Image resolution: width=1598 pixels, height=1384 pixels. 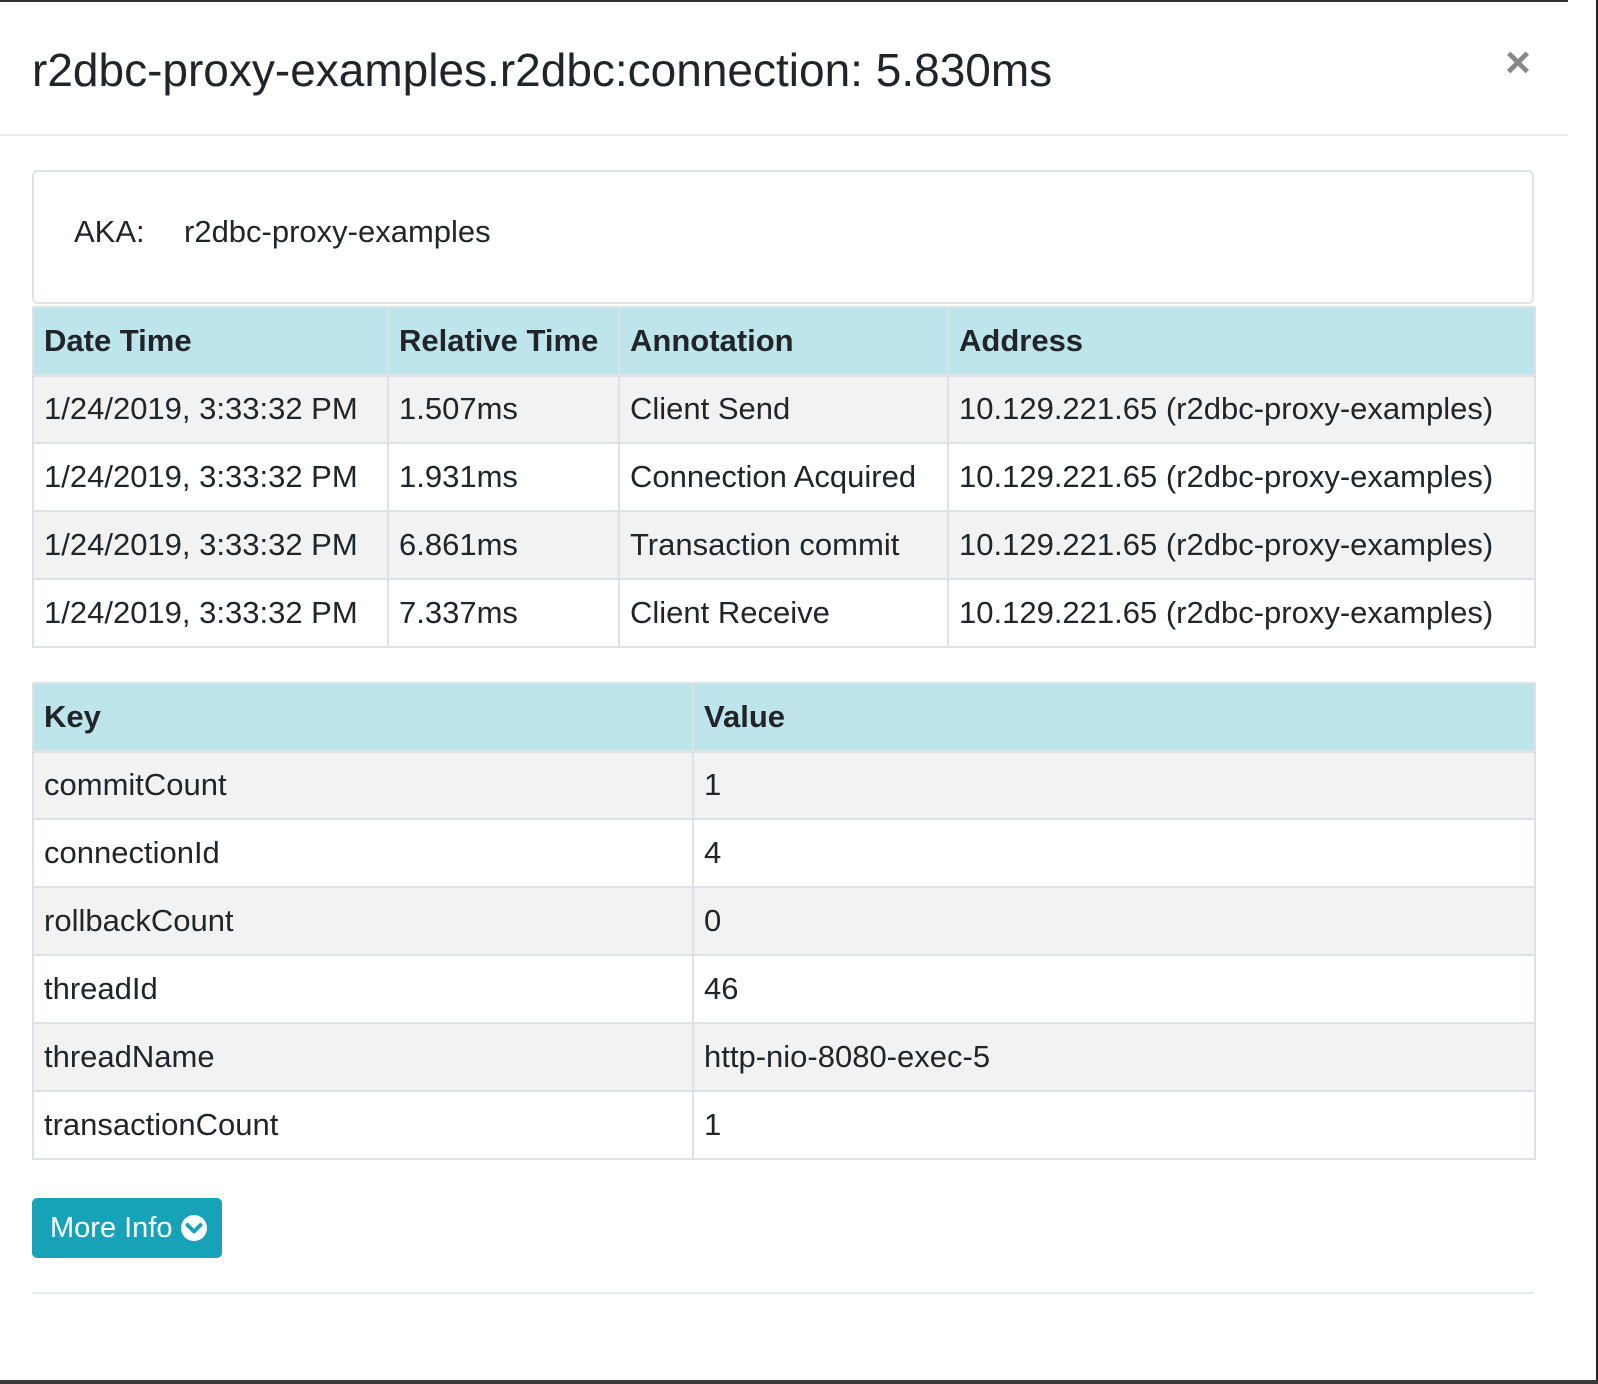 I want to click on tags-header-row: Key Value, so click(x=784, y=717).